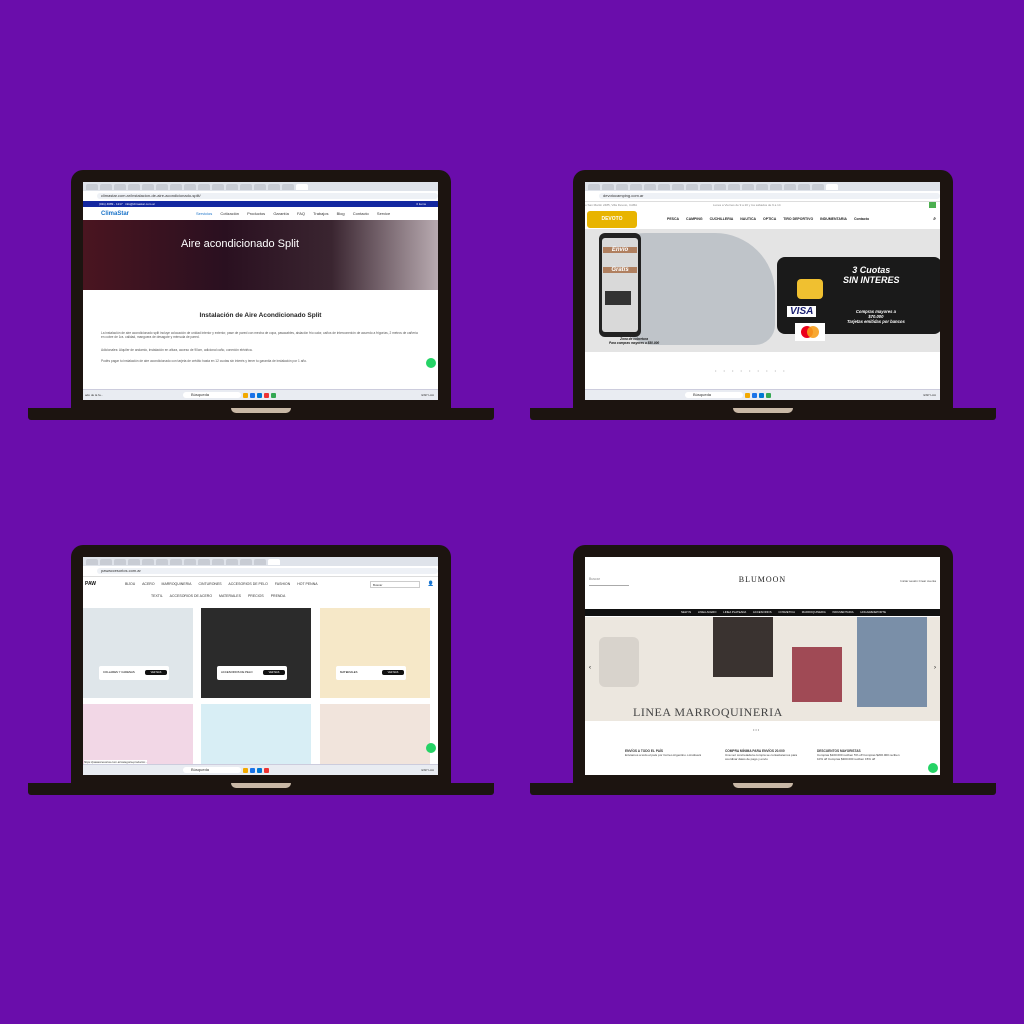 The image size is (1024, 1024). What do you see at coordinates (191, 596) in the screenshot?
I see `nav-item: ACCESORIOS DE ACERO` at bounding box center [191, 596].